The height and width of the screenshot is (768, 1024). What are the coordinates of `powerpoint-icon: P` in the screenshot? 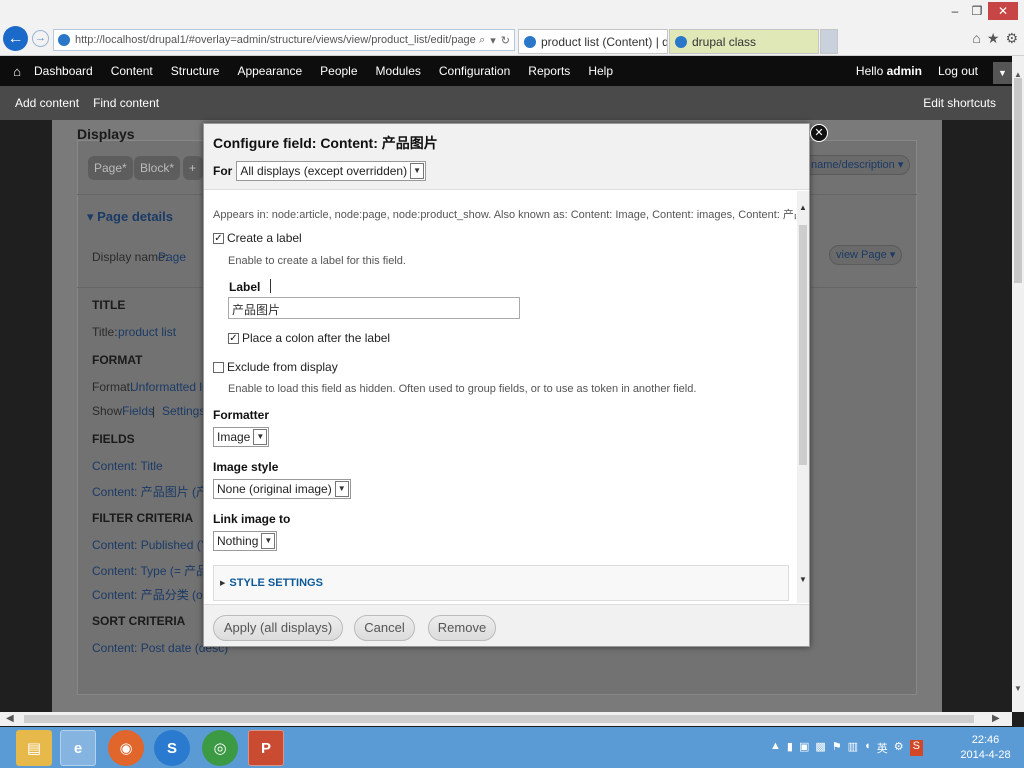 It's located at (266, 748).